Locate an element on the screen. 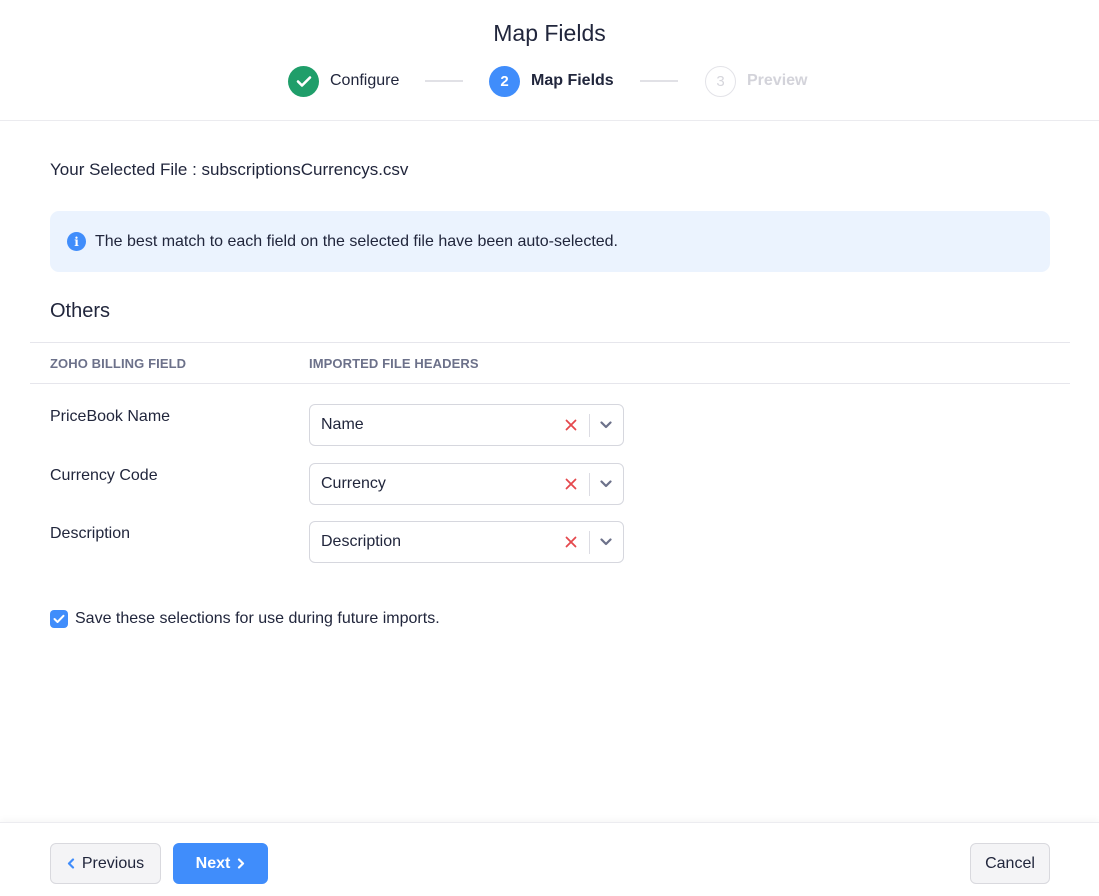  cancel-button: Cancel is located at coordinates (1010, 863).